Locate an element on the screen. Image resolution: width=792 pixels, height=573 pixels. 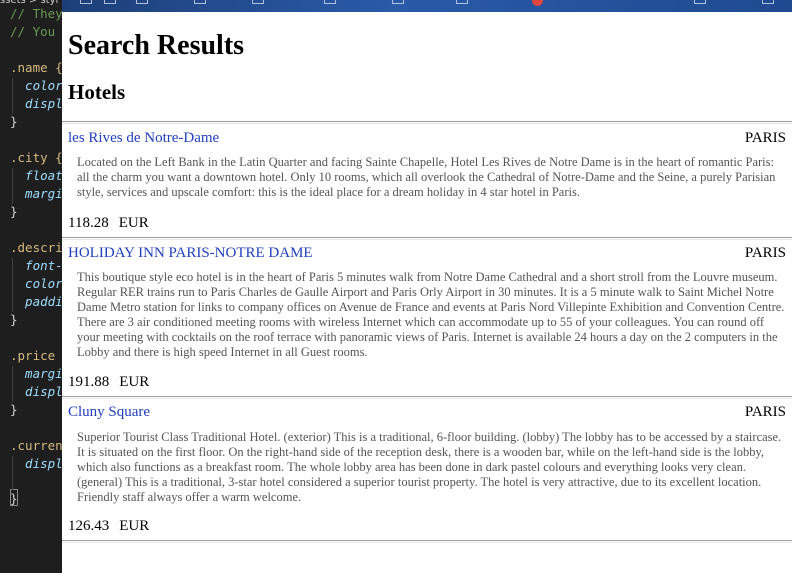
hotel-name-link: HOLIDAY INN PARIS-NOTRE DAME is located at coordinates (190, 253).